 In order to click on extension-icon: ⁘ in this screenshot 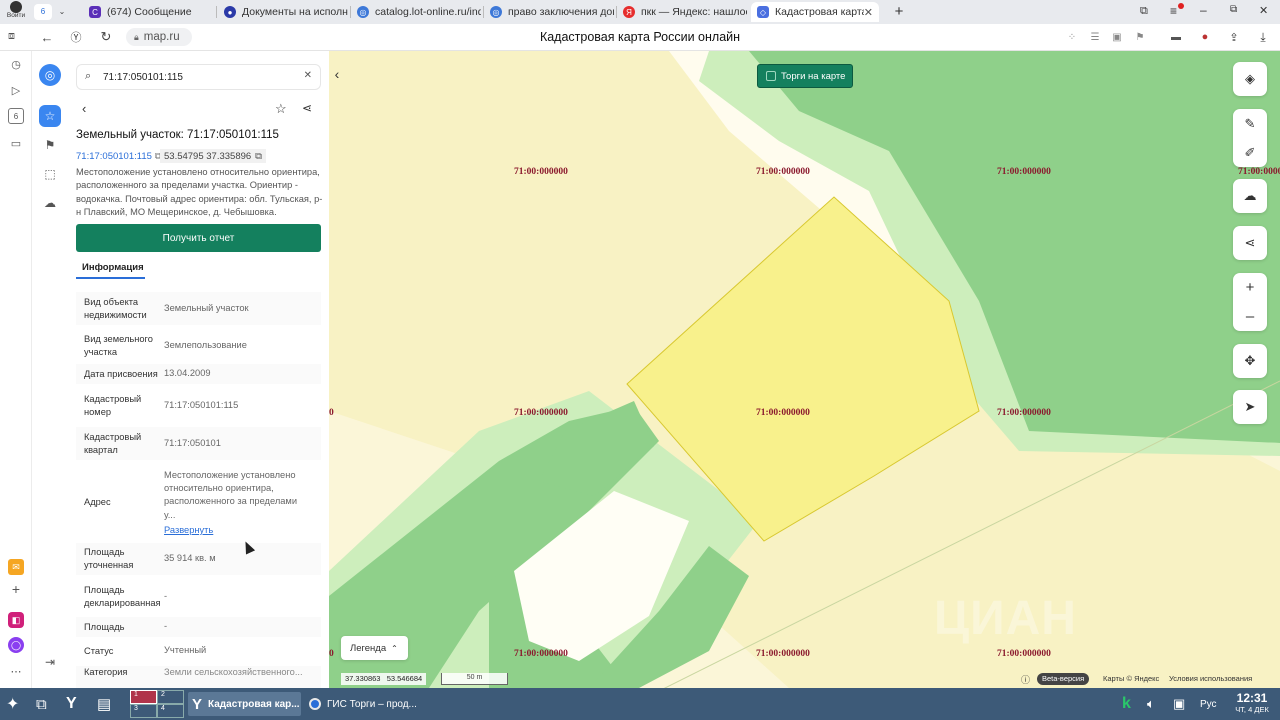, I will do `click(1072, 37)`.